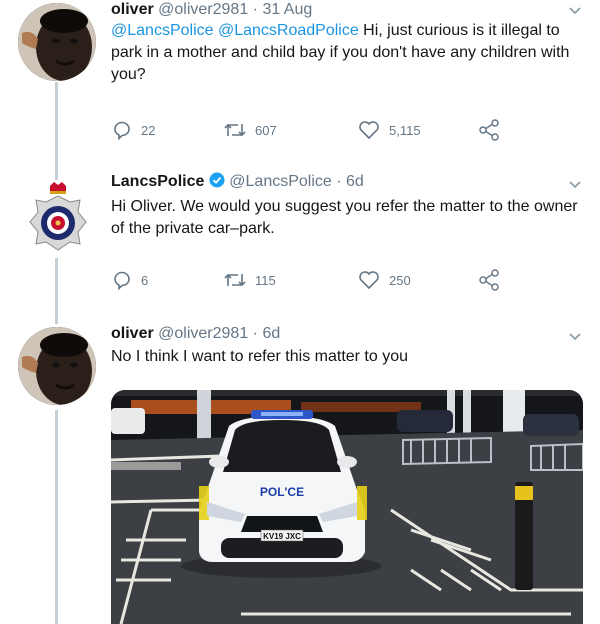 The image size is (600, 624). I want to click on reply-button: 6, so click(129, 280).